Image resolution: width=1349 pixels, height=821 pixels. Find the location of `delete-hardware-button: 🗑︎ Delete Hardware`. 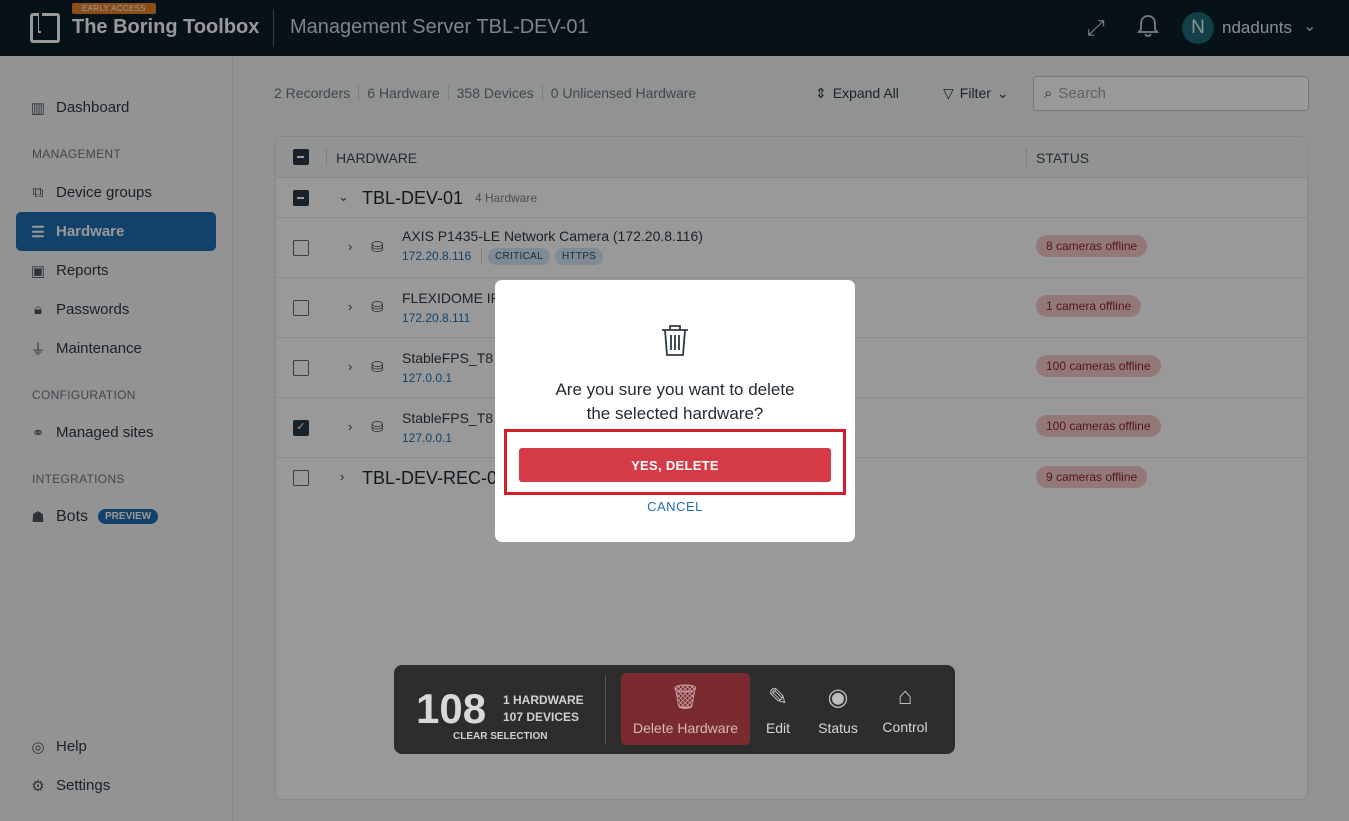

delete-hardware-button: 🗑︎ Delete Hardware is located at coordinates (685, 709).